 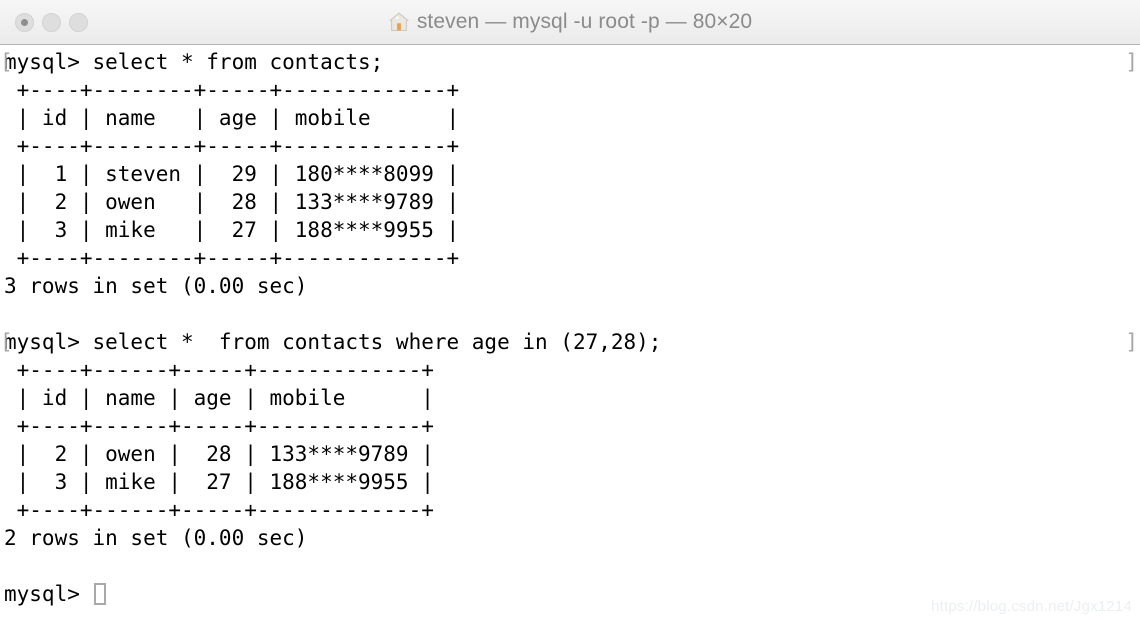 I want to click on text-cursor, so click(x=99, y=594).